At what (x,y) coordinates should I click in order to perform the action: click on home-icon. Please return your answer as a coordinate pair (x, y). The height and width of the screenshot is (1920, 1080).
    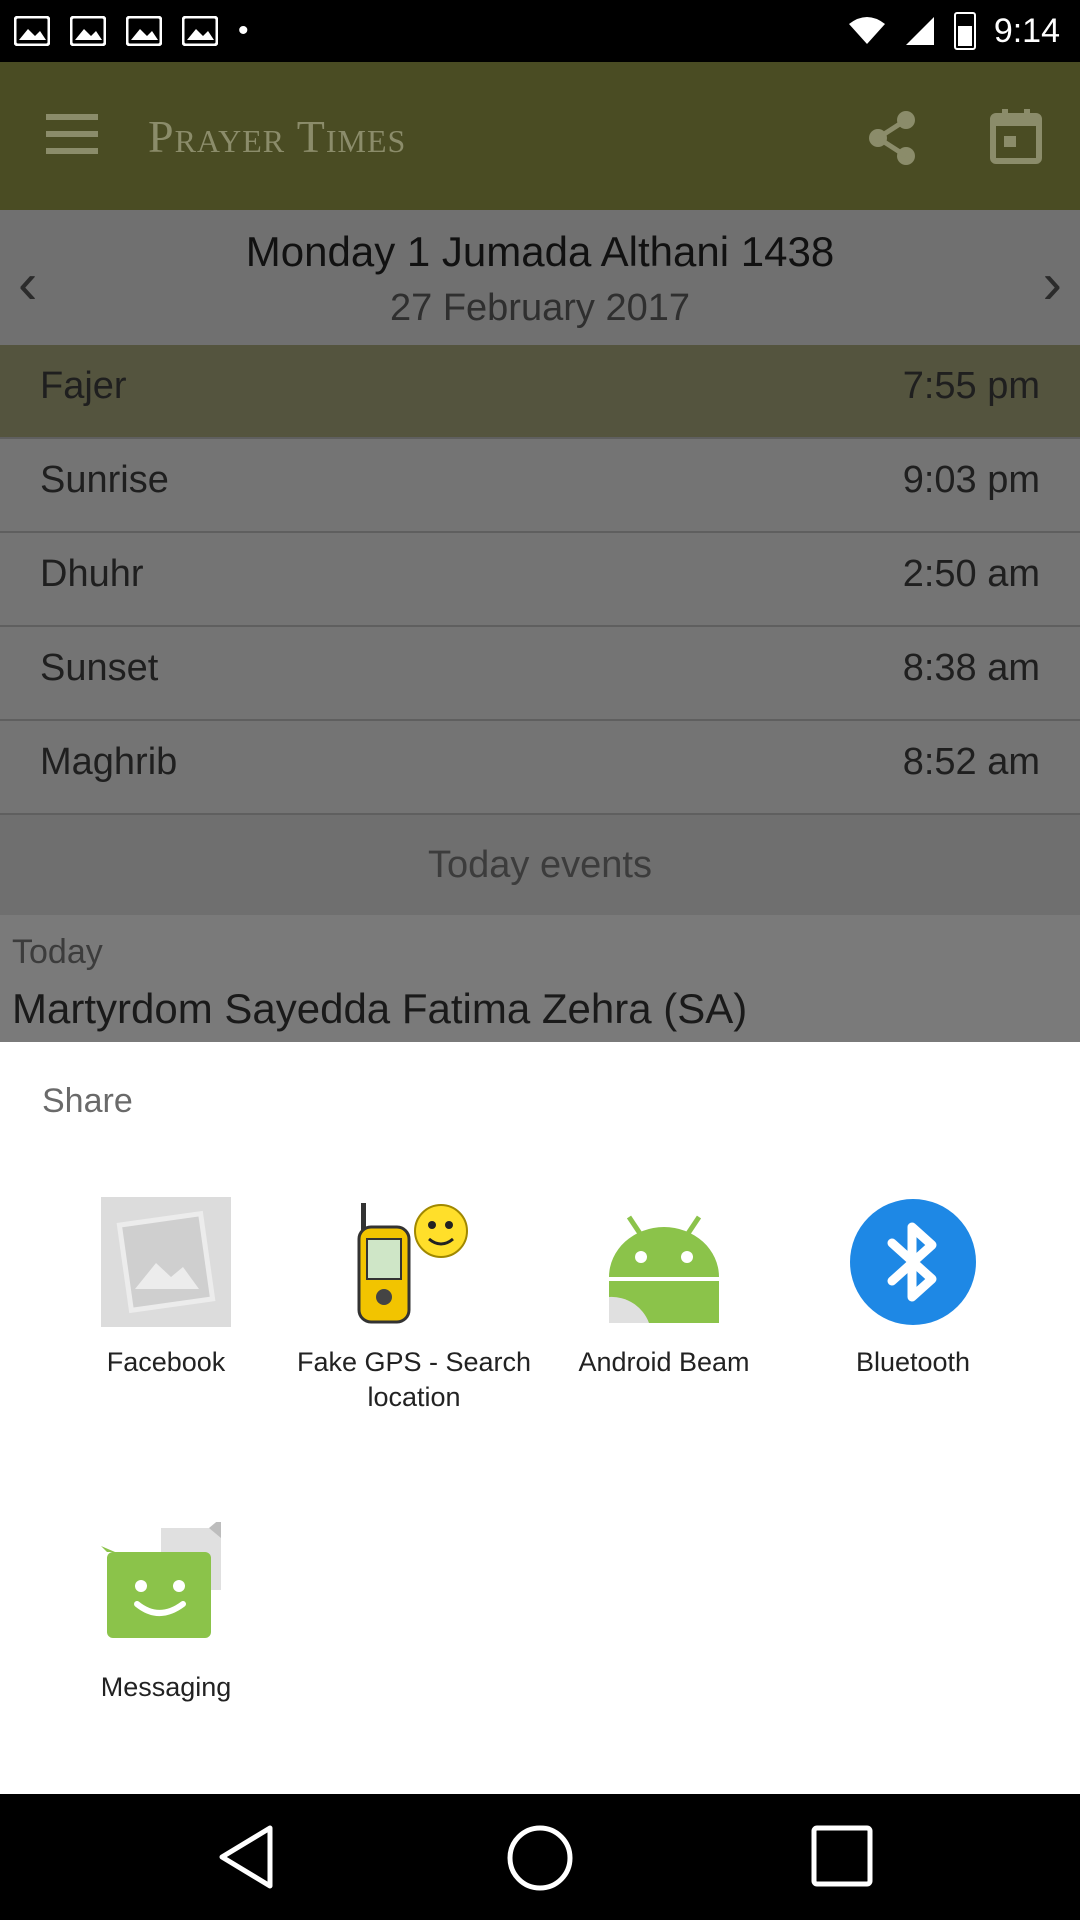
    Looking at the image, I should click on (540, 1858).